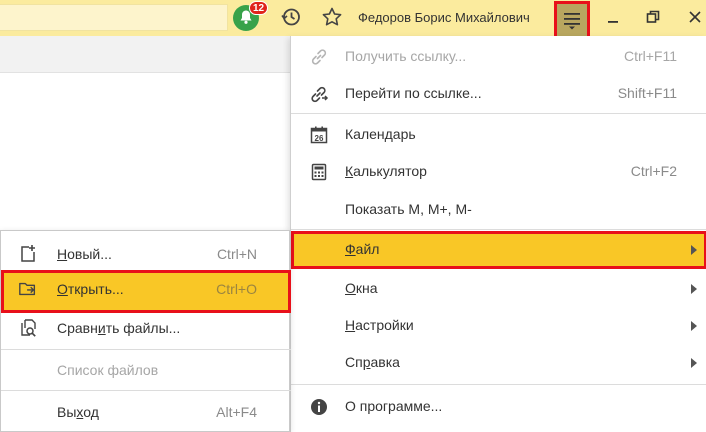  What do you see at coordinates (146, 412) in the screenshot?
I see `submenu-item-exit: Выход Alt+F4` at bounding box center [146, 412].